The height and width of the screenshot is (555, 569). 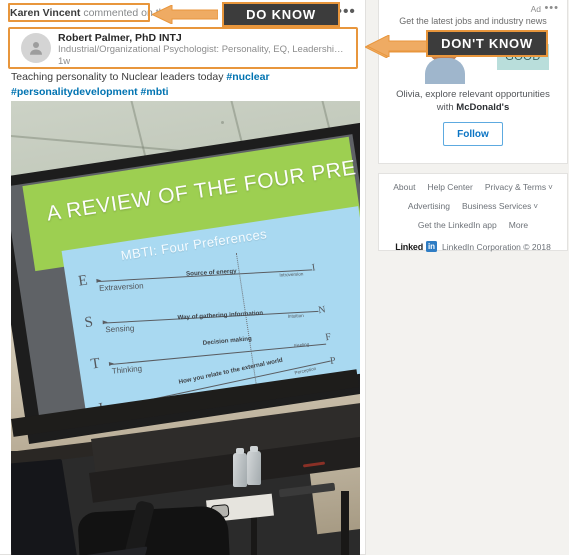 I want to click on linkedin-wordmark: Linked, so click(x=409, y=246).